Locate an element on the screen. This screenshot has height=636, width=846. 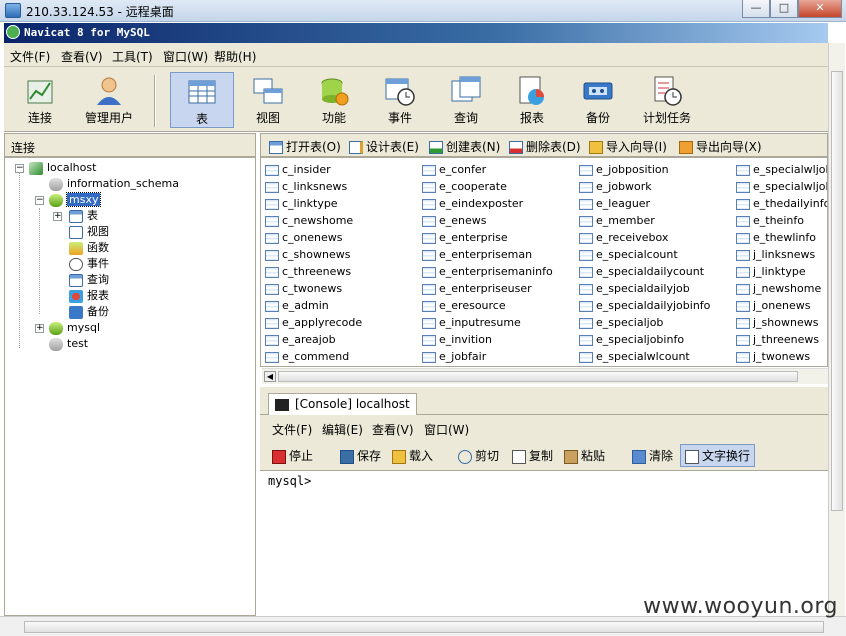
table-item: e_commend is located at coordinates (307, 356).